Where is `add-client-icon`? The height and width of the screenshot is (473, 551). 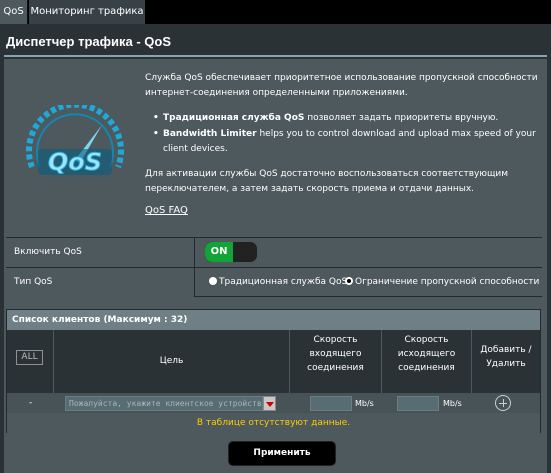 add-client-icon is located at coordinates (503, 403).